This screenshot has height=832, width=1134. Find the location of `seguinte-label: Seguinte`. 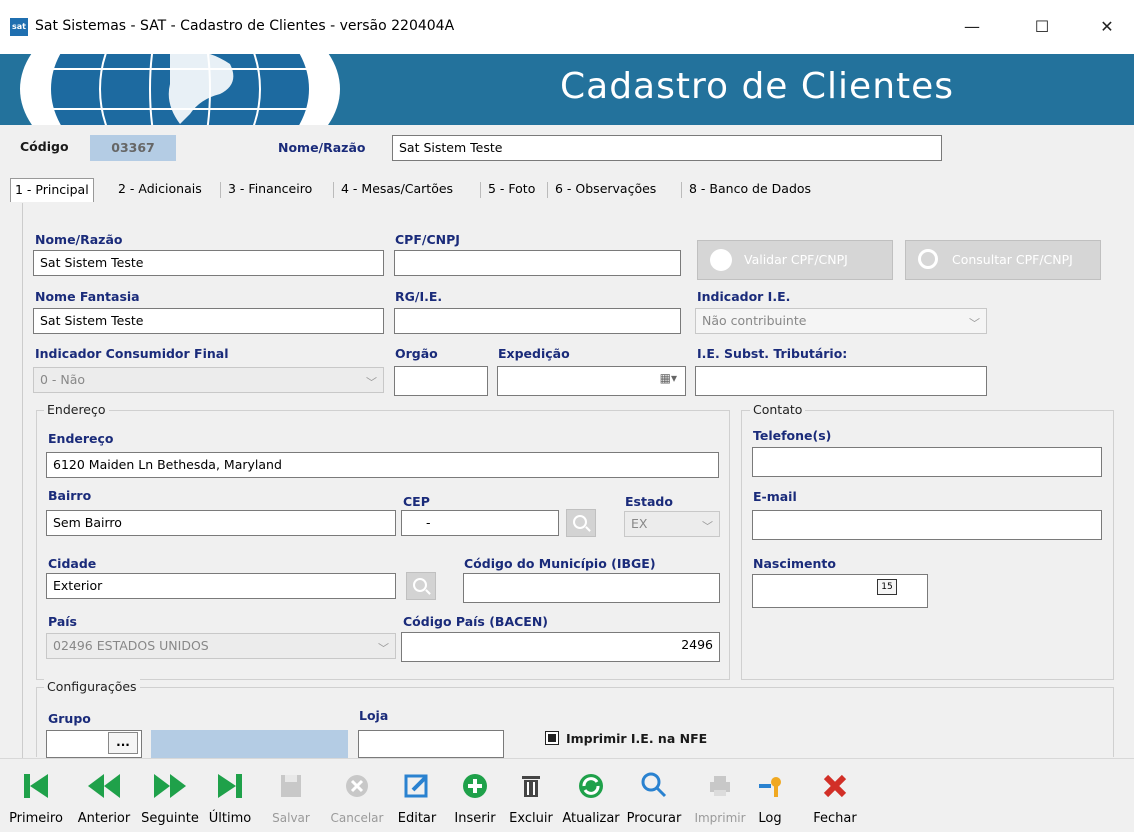

seguinte-label: Seguinte is located at coordinates (170, 818).